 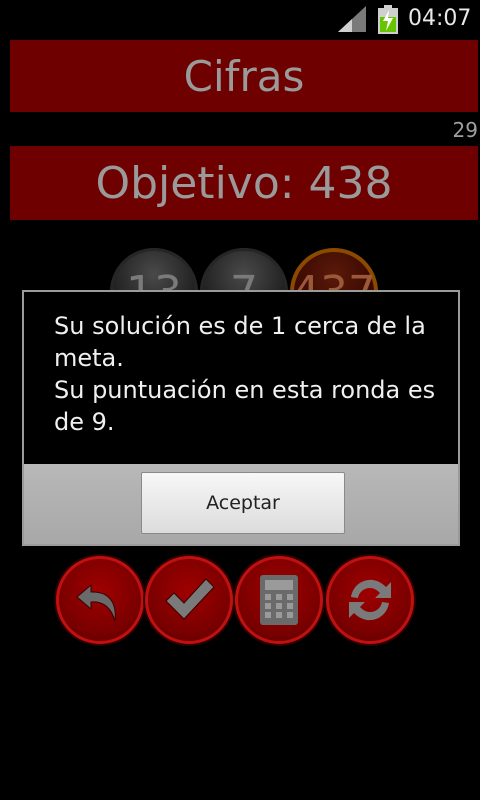 I want to click on target-banner: Objetivo: 438, so click(x=244, y=183).